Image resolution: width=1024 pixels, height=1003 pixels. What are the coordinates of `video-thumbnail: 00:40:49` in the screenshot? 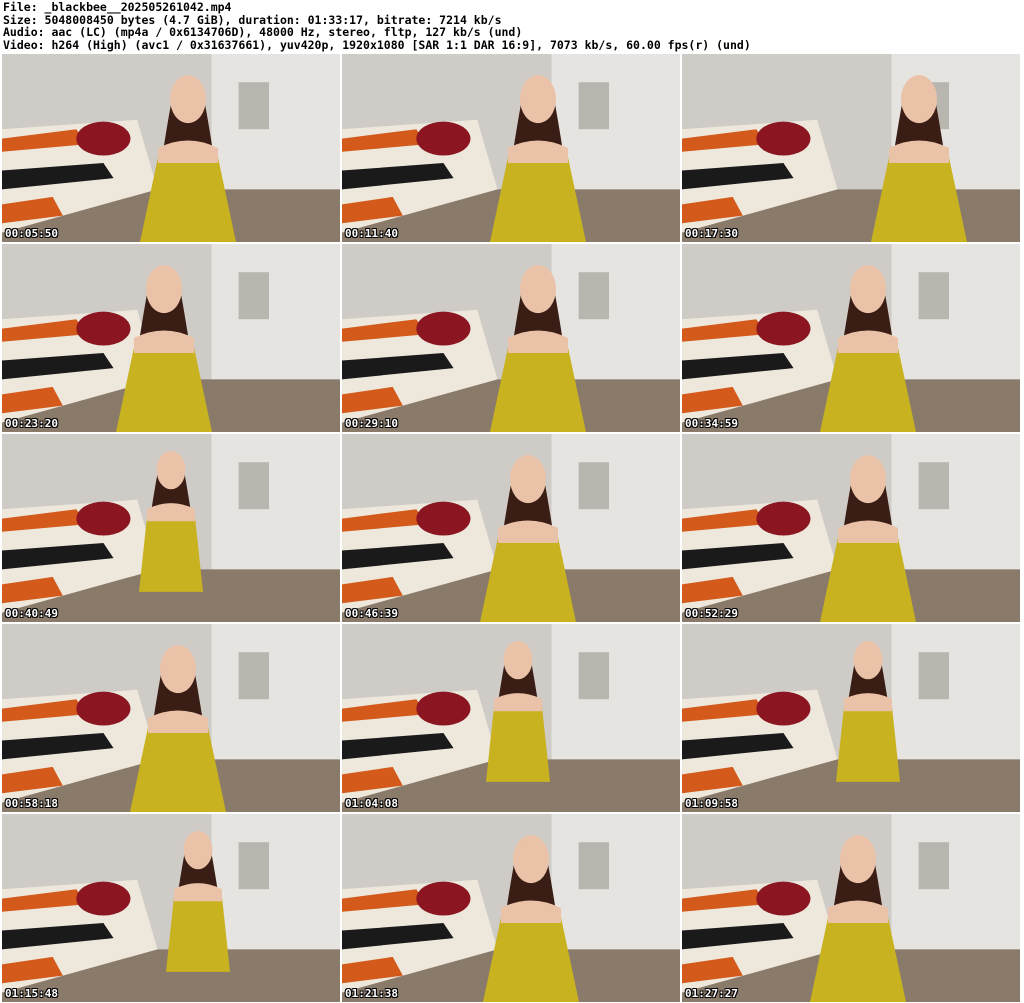 It's located at (171, 528).